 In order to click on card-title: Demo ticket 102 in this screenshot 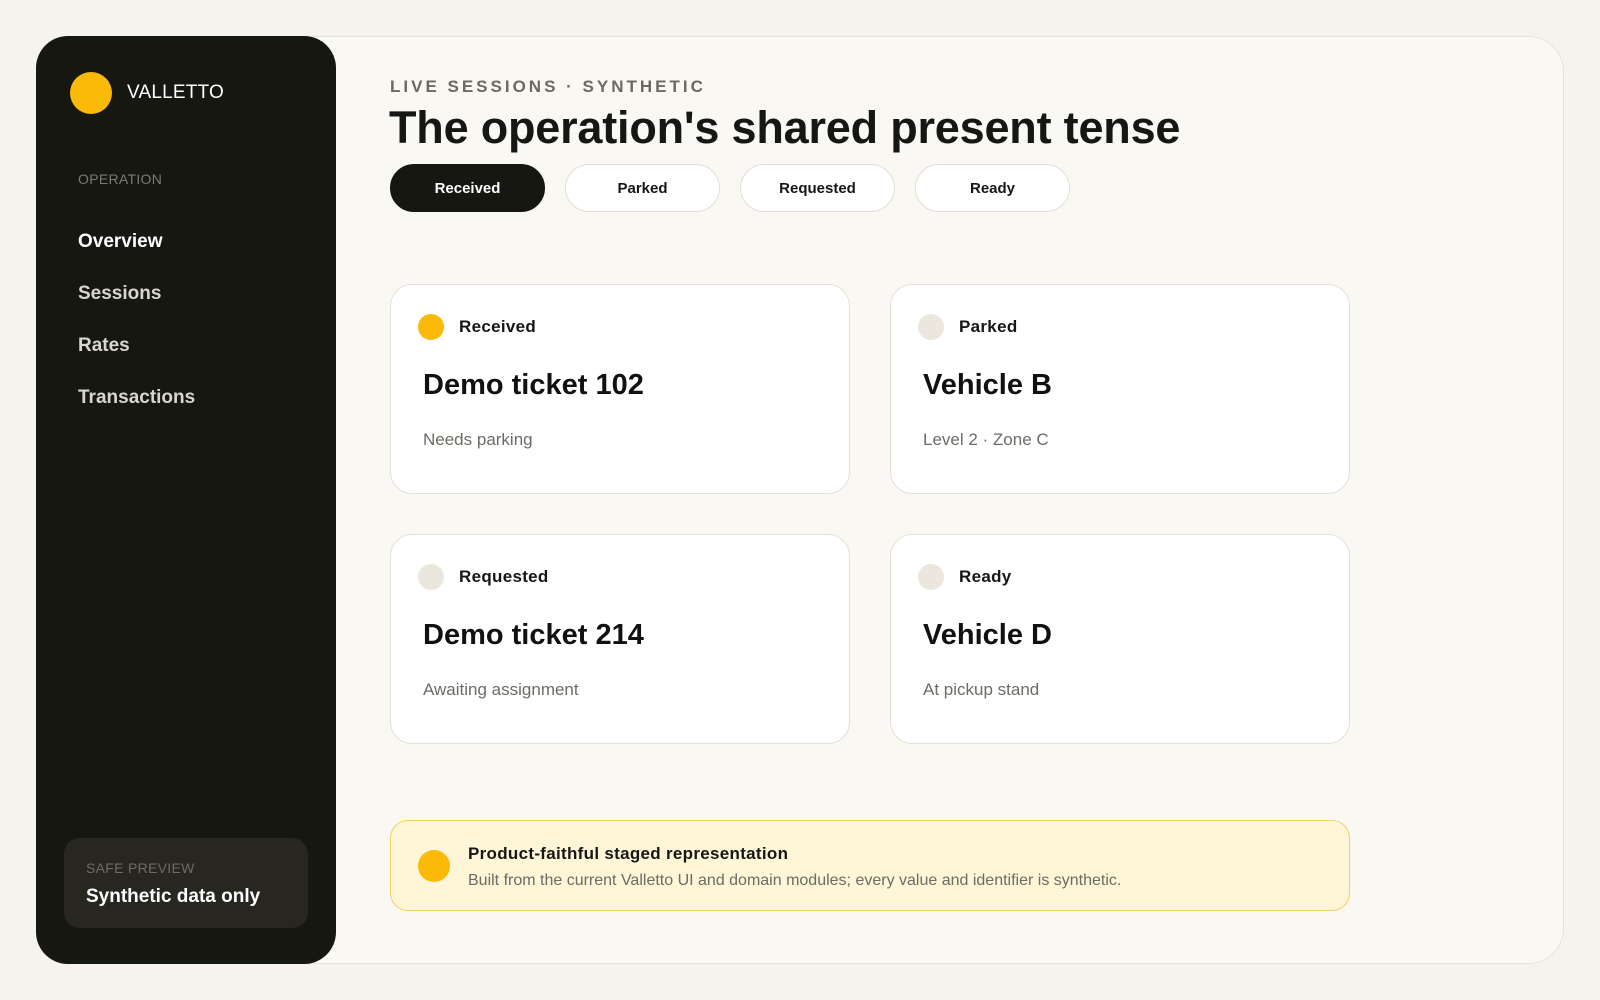, I will do `click(533, 385)`.